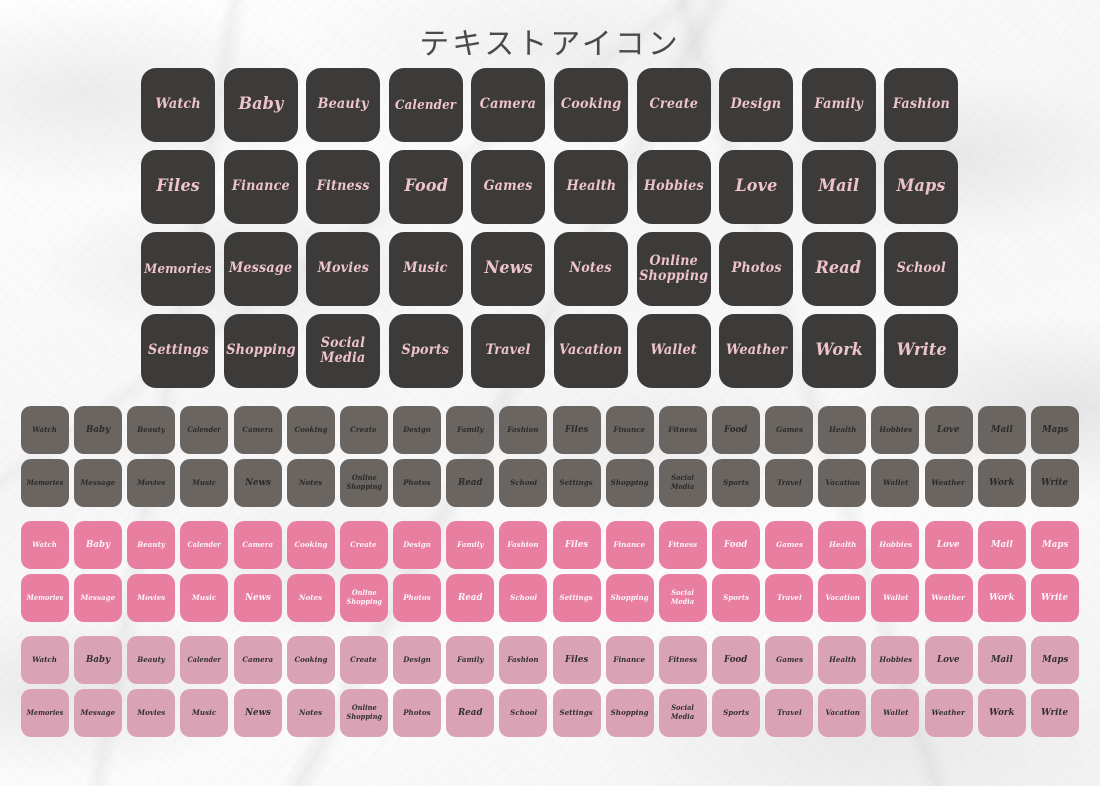 The image size is (1100, 786). I want to click on icon-tile-settings: Settings, so click(178, 351).